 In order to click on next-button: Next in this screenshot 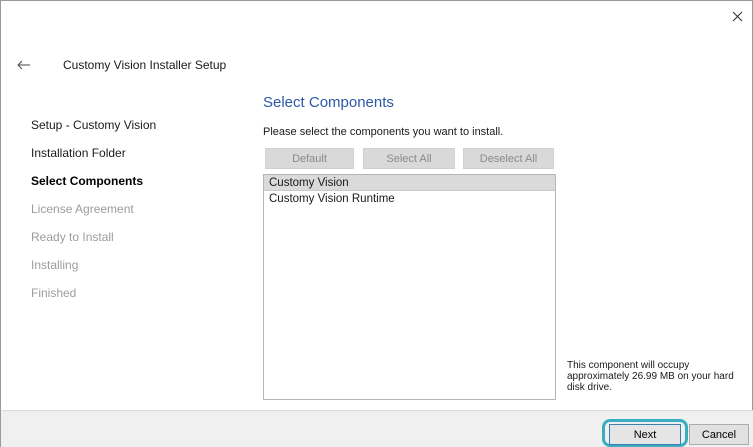, I will do `click(645, 434)`.